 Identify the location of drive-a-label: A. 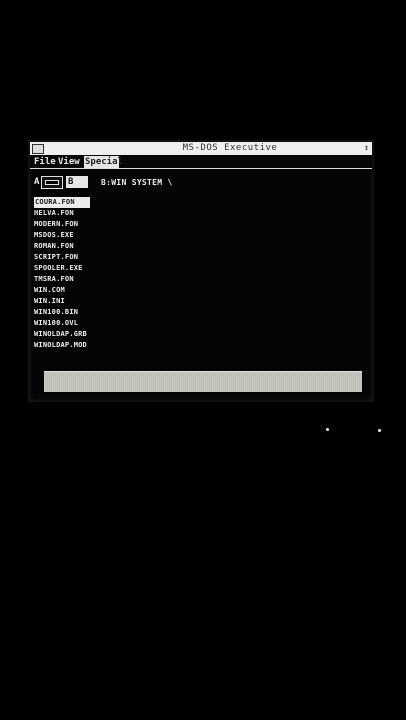
(37, 182).